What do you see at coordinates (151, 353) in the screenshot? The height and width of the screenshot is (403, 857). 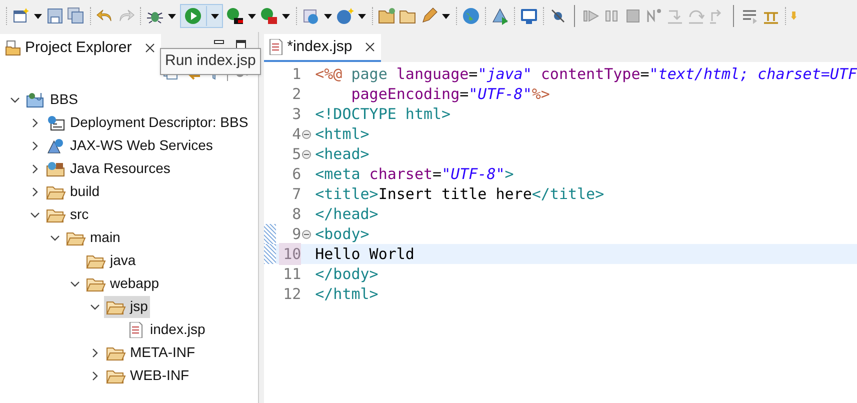 I see `tree-item: META-INF` at bounding box center [151, 353].